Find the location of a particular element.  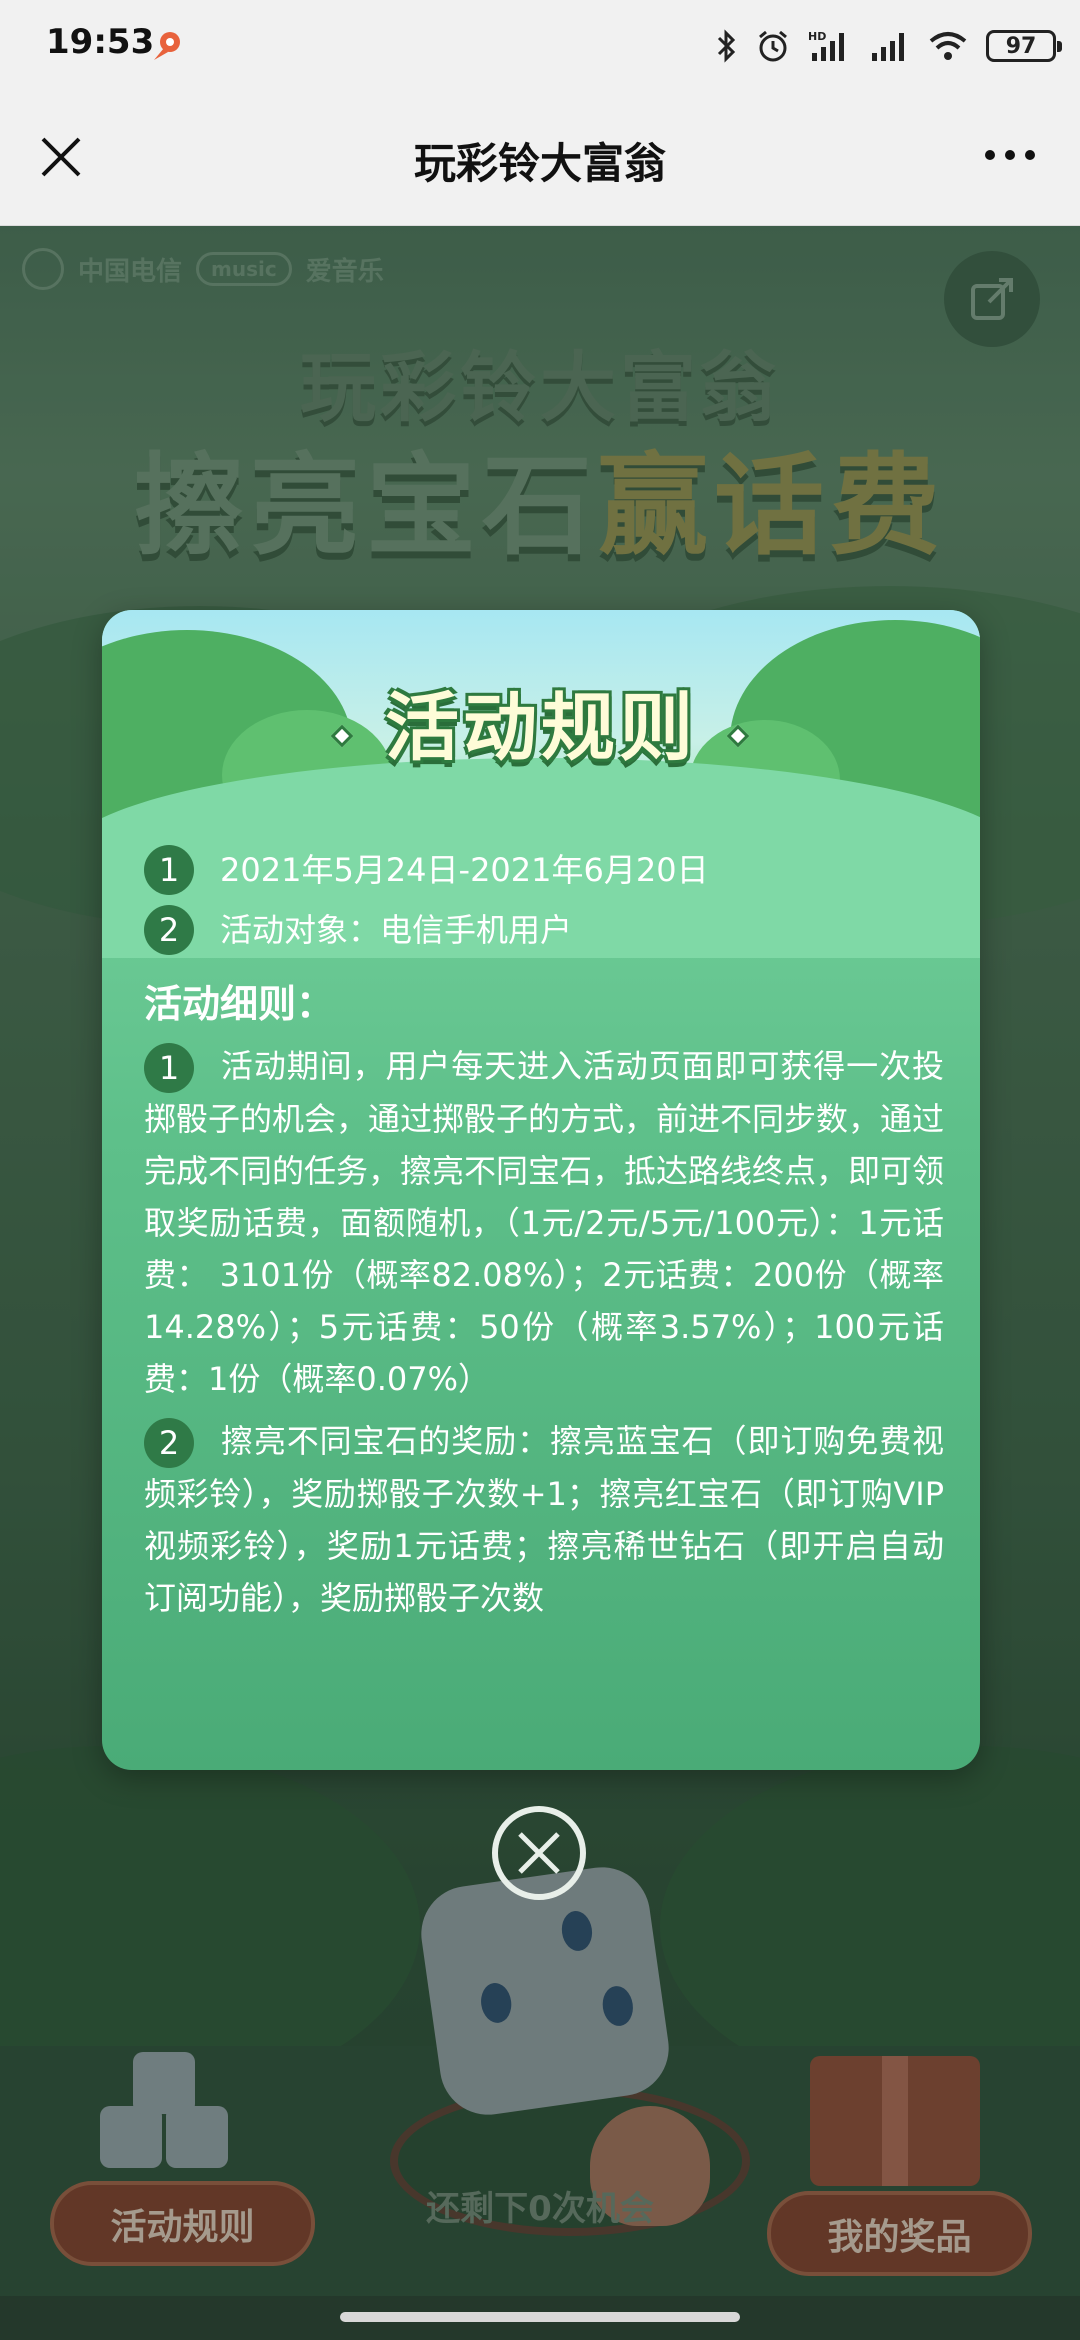

more-menu-button is located at coordinates (1010, 155).